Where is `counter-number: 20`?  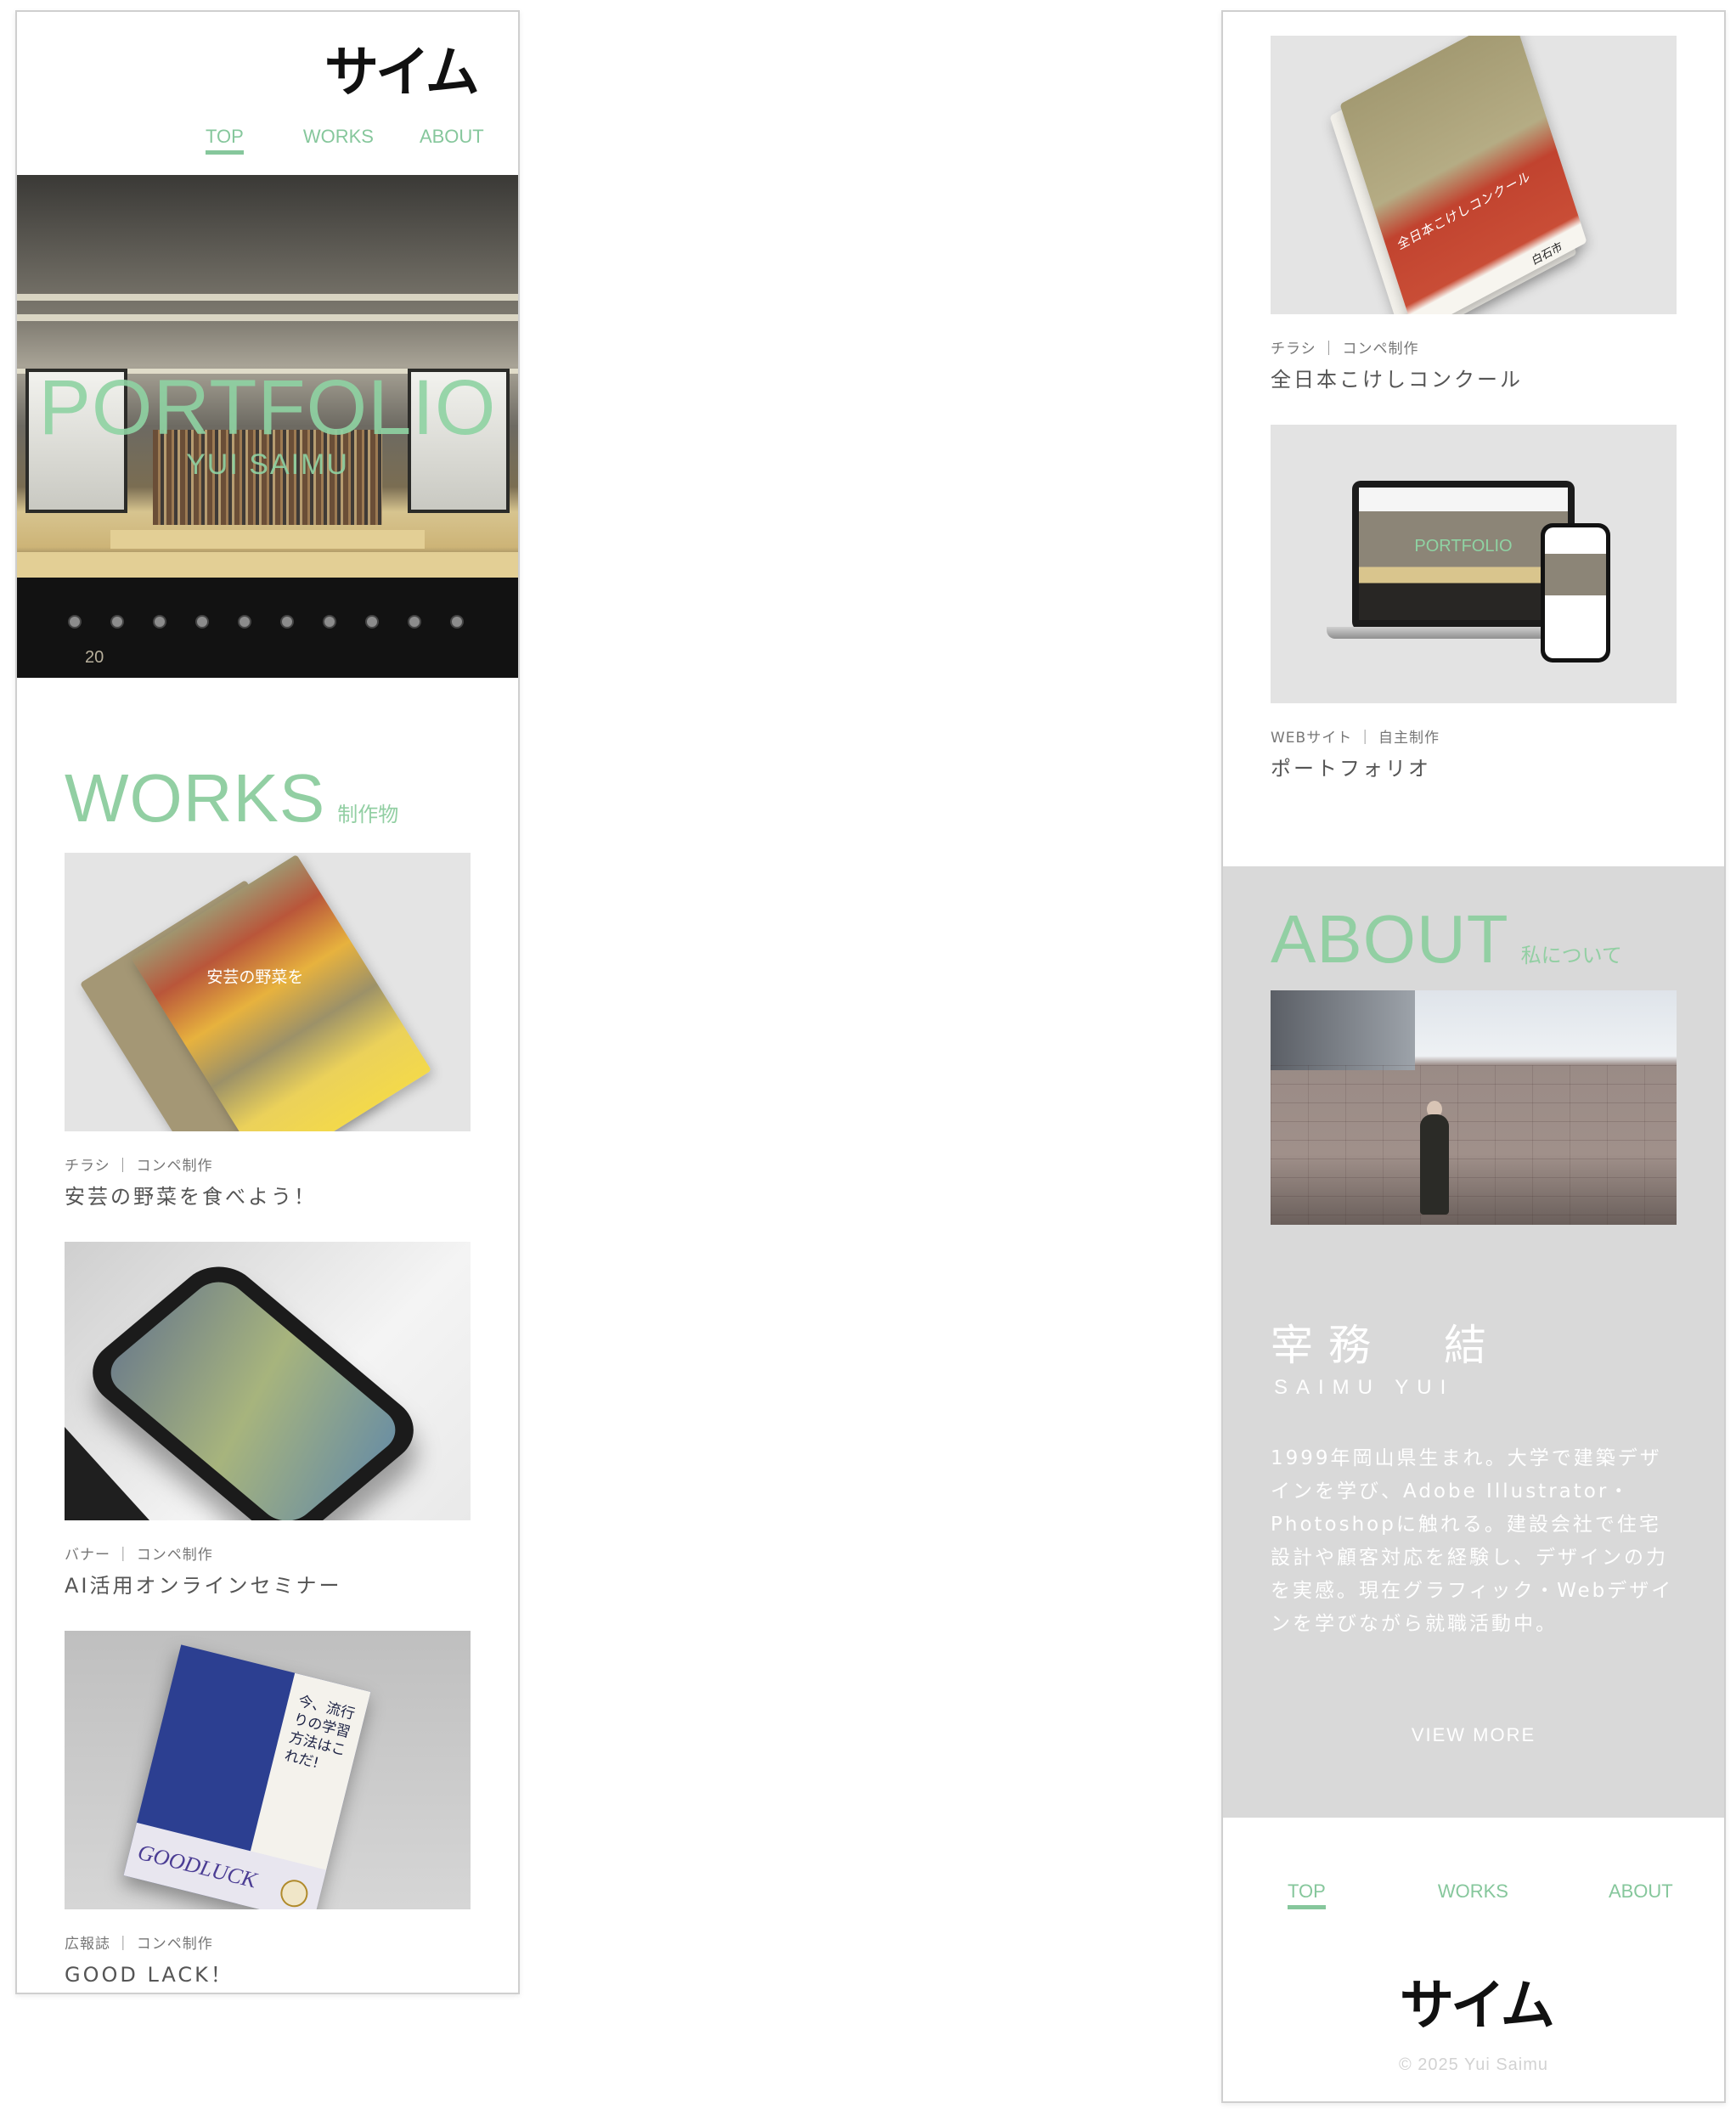 counter-number: 20 is located at coordinates (94, 657).